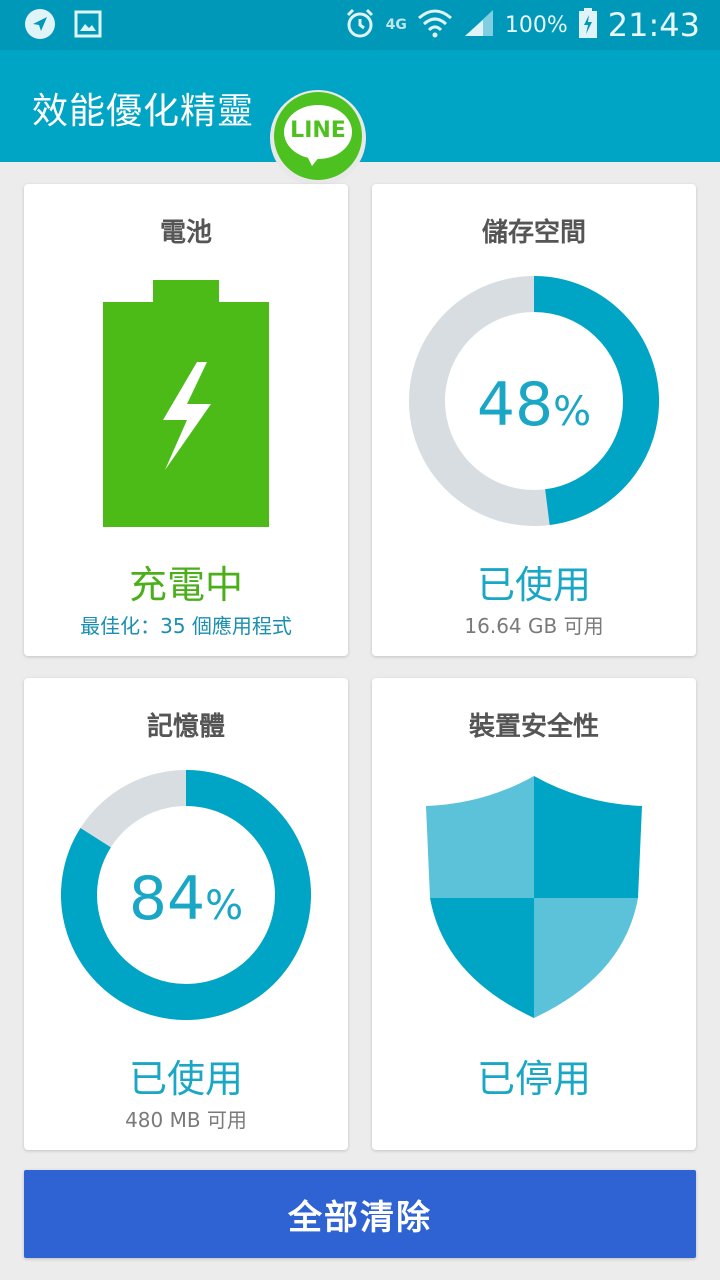  What do you see at coordinates (40, 26) in the screenshot?
I see `navigation-icon` at bounding box center [40, 26].